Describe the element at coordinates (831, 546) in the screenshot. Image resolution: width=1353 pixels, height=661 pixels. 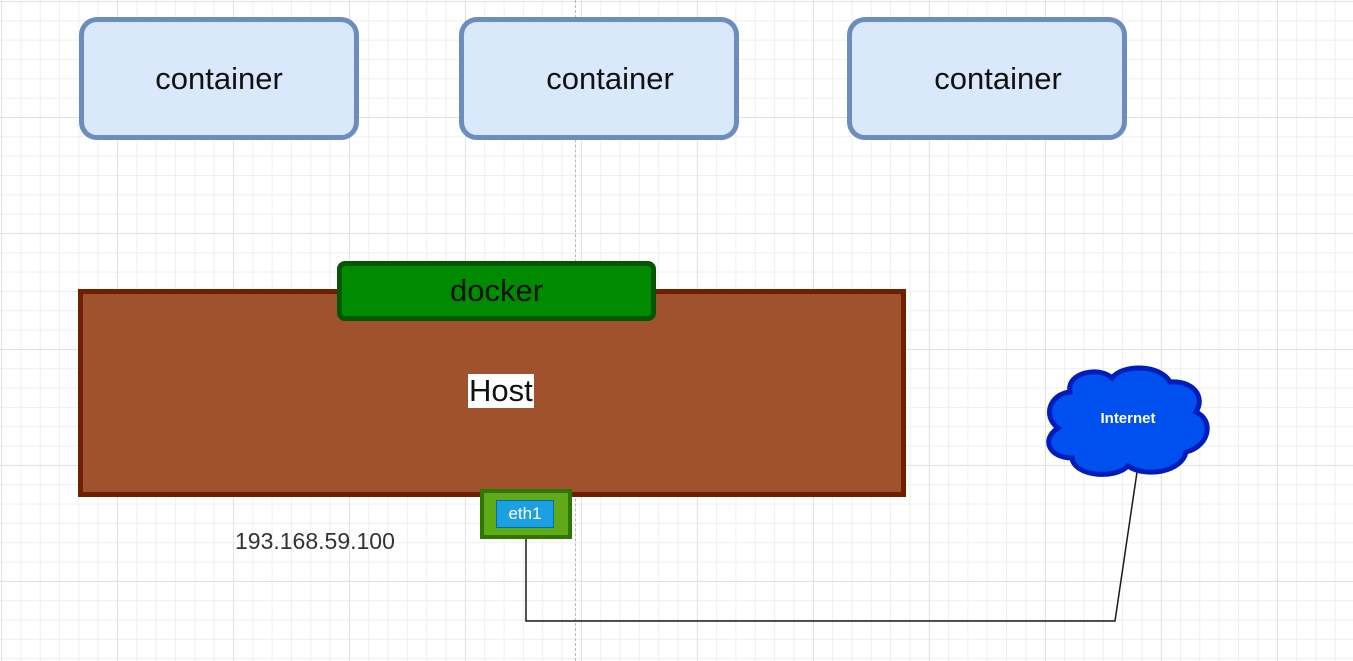
I see `eth1-internet-connector` at that location.